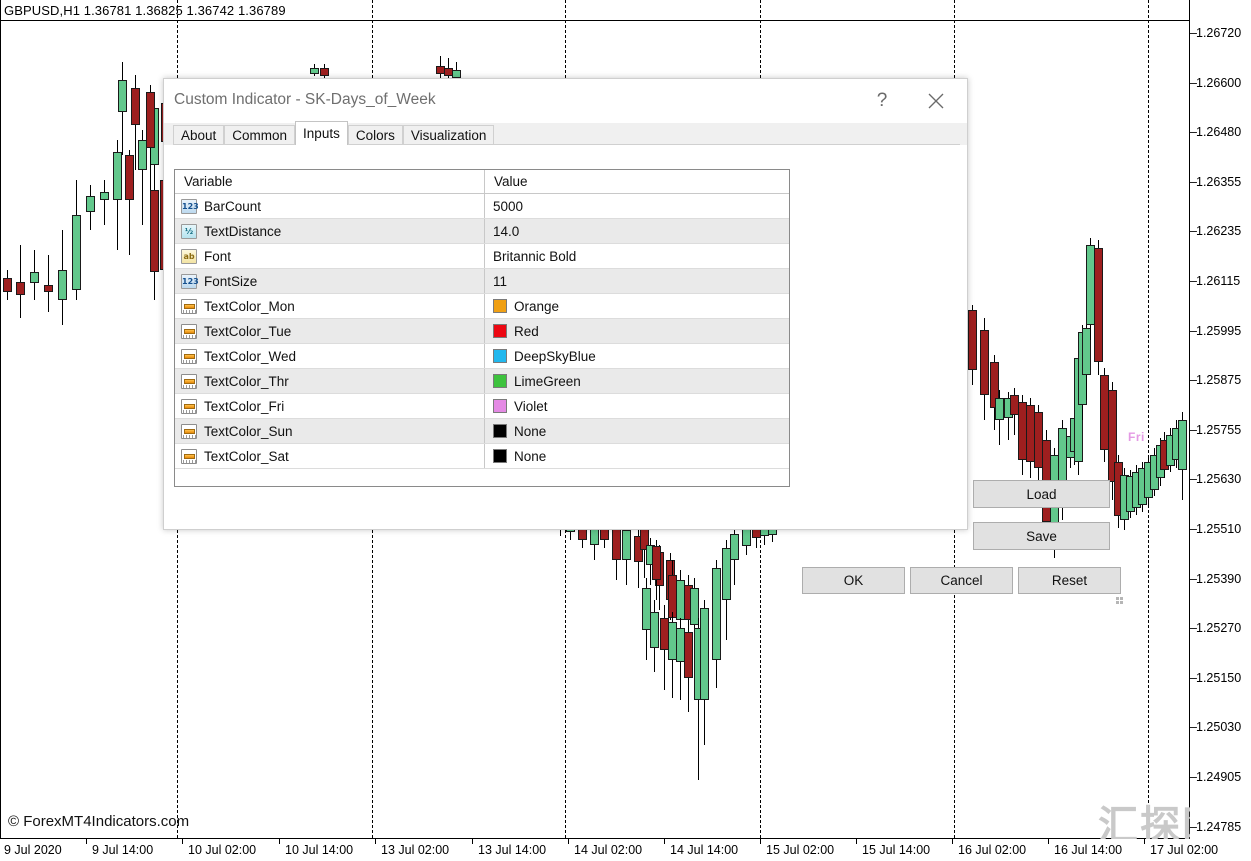 The width and height of the screenshot is (1251, 861). Describe the element at coordinates (1215, 430) in the screenshot. I see `price-tick: –1.25755` at that location.